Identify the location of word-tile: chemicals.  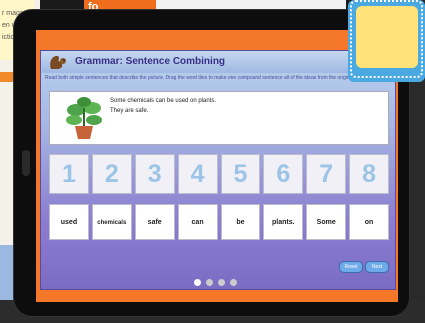
(111, 222).